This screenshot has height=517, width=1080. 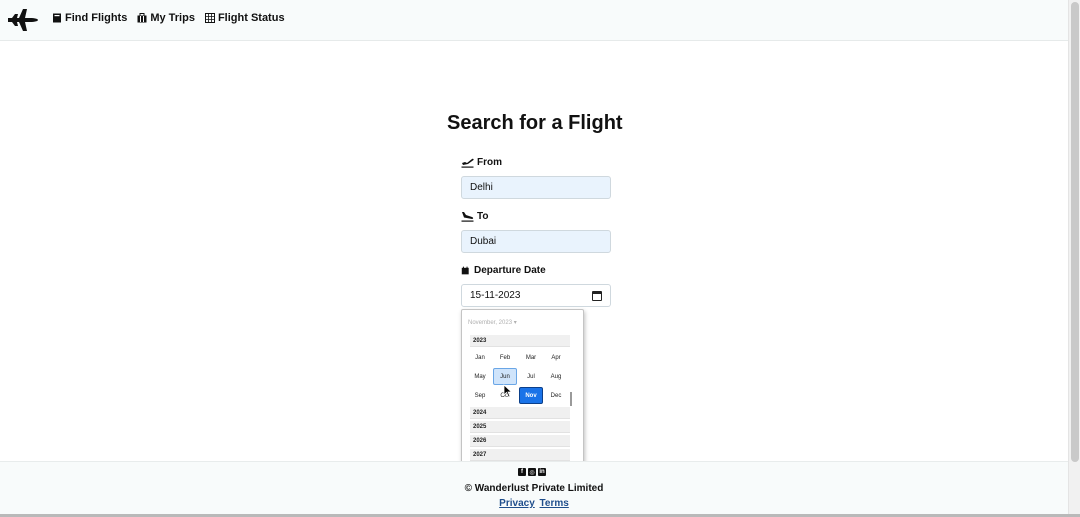 What do you see at coordinates (172, 18) in the screenshot?
I see `nav-my-trips-label: My Trips` at bounding box center [172, 18].